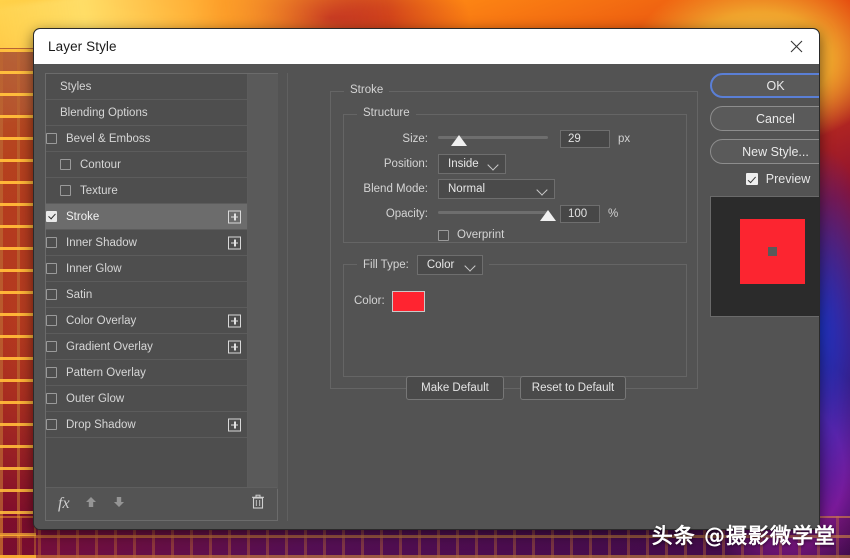  I want to click on overprint-label: Overprint, so click(481, 235).